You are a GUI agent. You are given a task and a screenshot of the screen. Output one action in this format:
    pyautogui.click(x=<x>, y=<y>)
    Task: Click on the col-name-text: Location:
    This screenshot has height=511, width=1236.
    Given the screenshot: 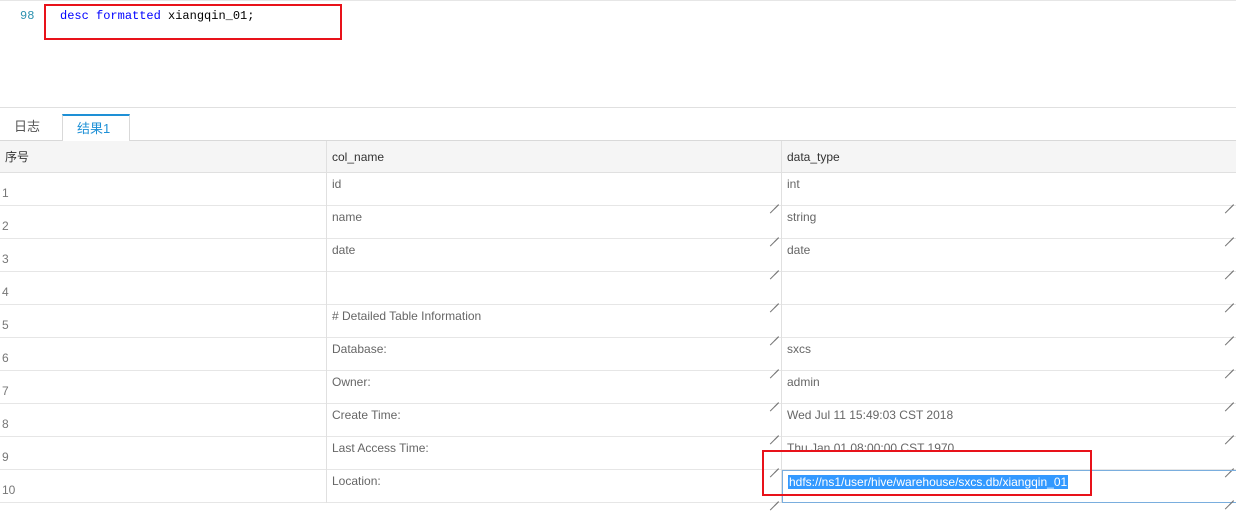 What is the action you would take?
    pyautogui.click(x=356, y=481)
    